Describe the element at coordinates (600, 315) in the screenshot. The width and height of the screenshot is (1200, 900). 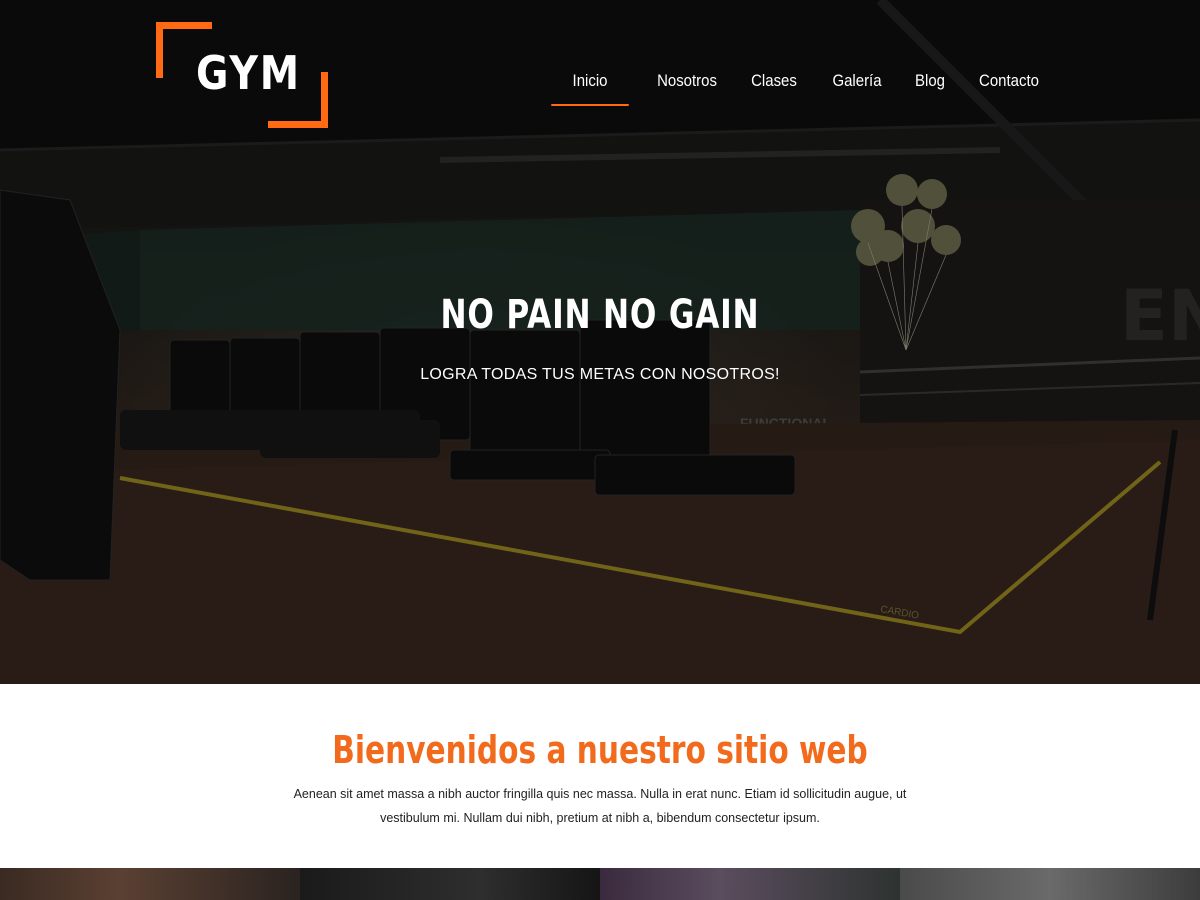
I see `hero-title: NO PAIN NO GAIN` at that location.